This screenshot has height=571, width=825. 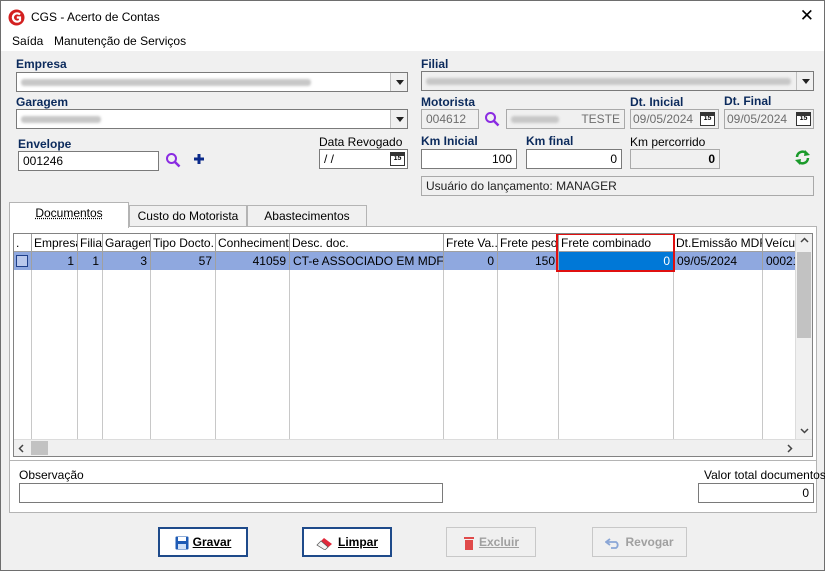 I want to click on valor-total-label: Valor total documentos, so click(x=764, y=475).